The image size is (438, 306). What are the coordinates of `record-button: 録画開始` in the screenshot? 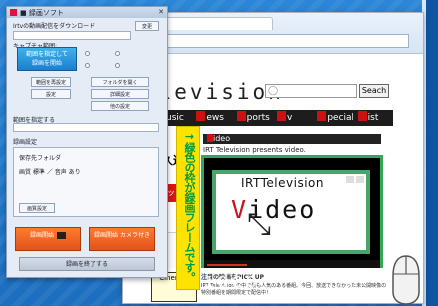 It's located at (48, 239).